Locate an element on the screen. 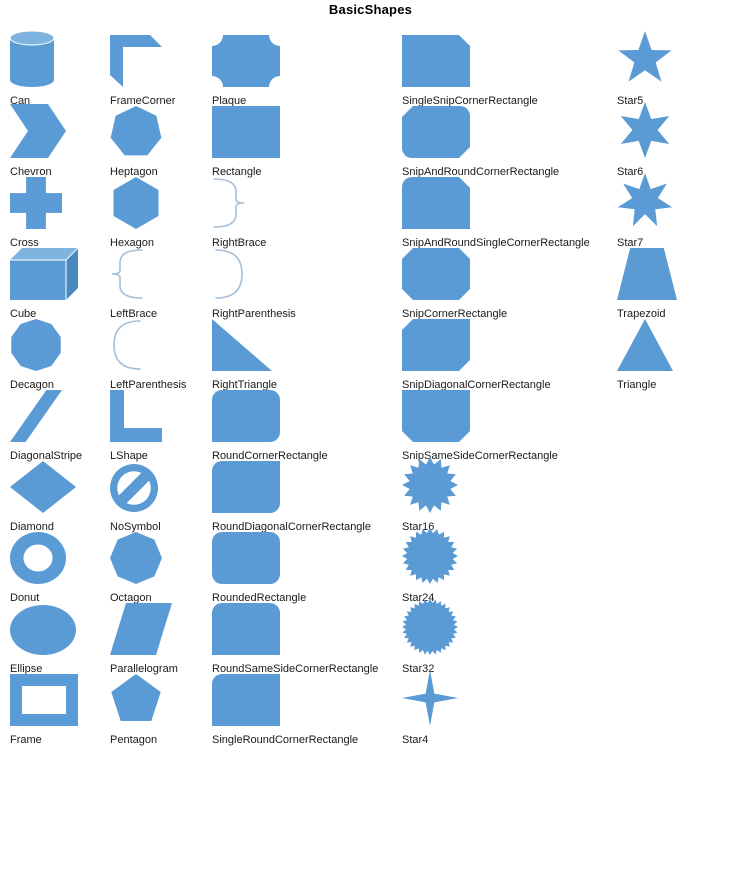 This screenshot has height=893, width=741. star24-icon is located at coordinates (430, 556).